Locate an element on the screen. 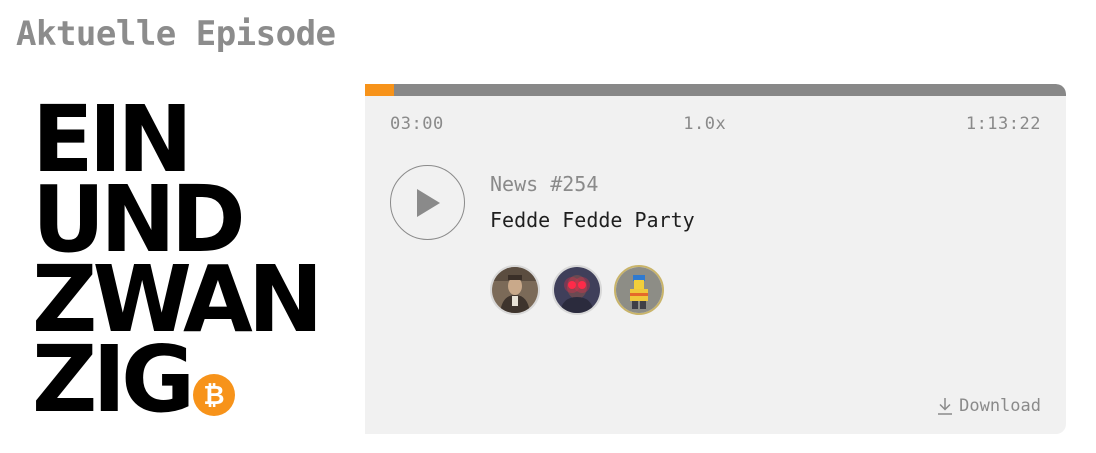  time-row: 03:00 1.0x 1:13:22 is located at coordinates (715, 124).